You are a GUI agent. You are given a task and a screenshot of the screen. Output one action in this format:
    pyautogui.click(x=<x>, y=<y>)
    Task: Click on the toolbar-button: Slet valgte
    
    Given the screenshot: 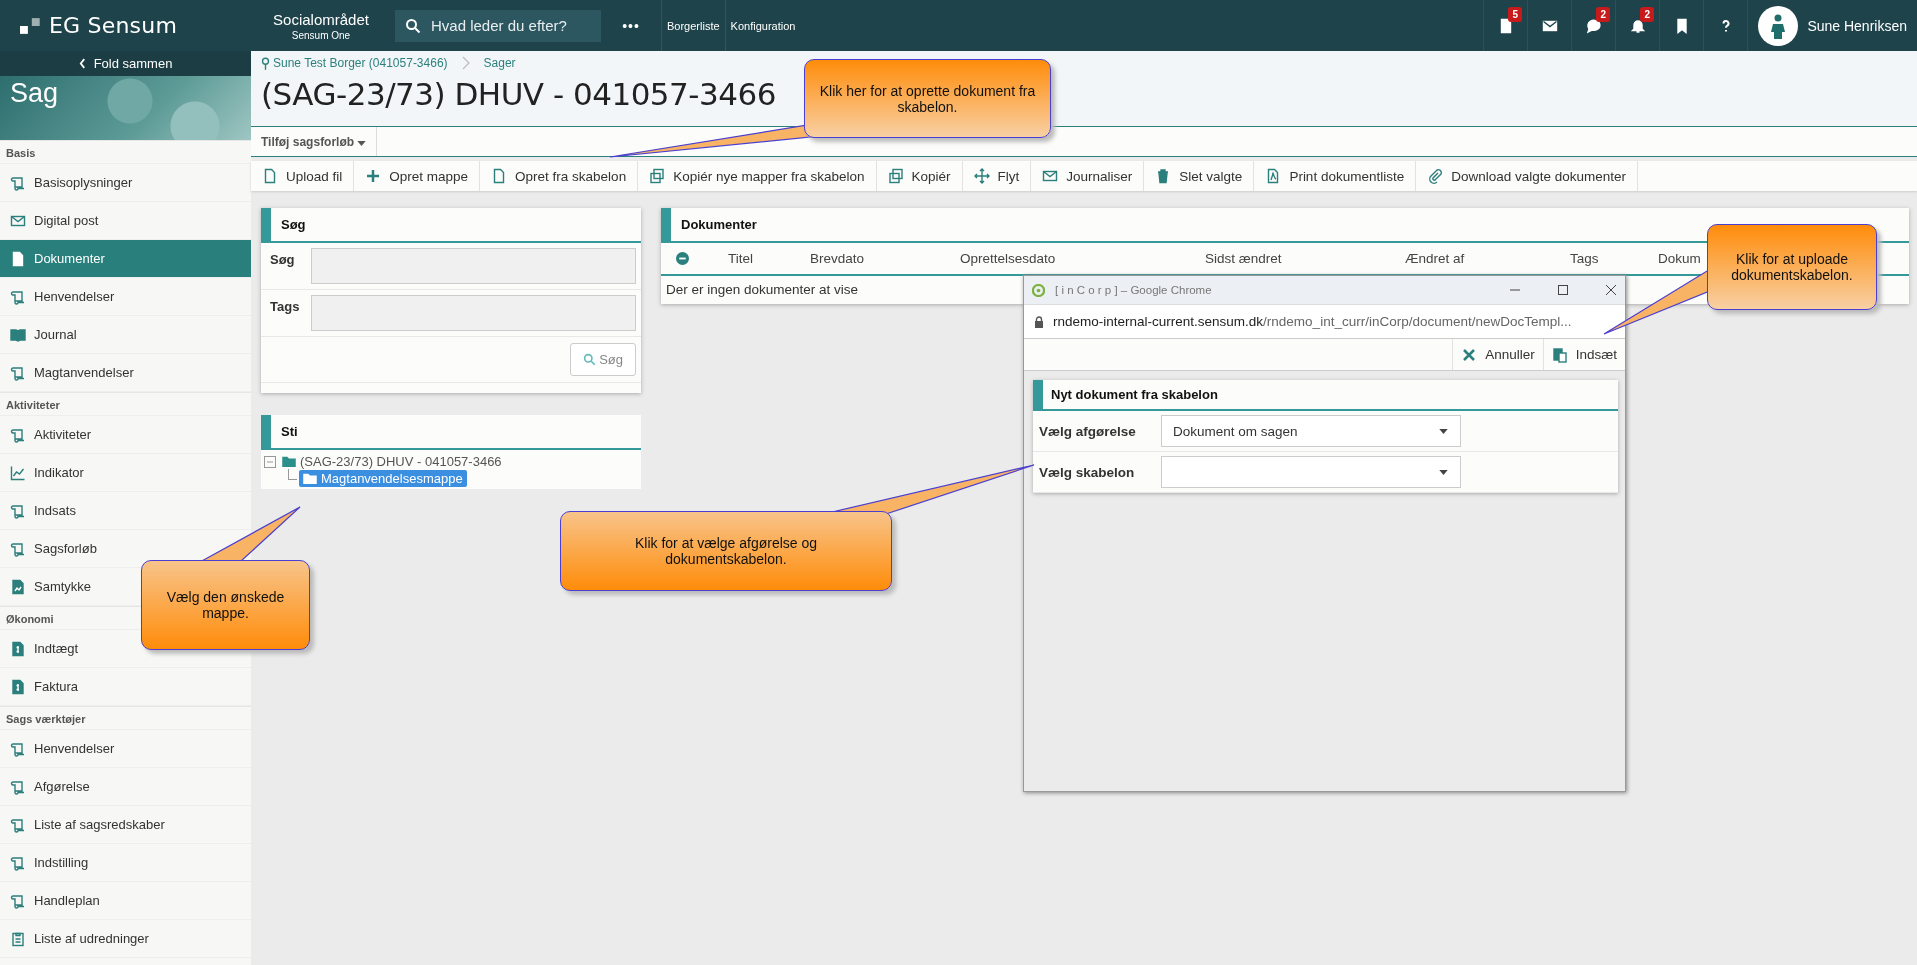 What is the action you would take?
    pyautogui.click(x=1199, y=176)
    